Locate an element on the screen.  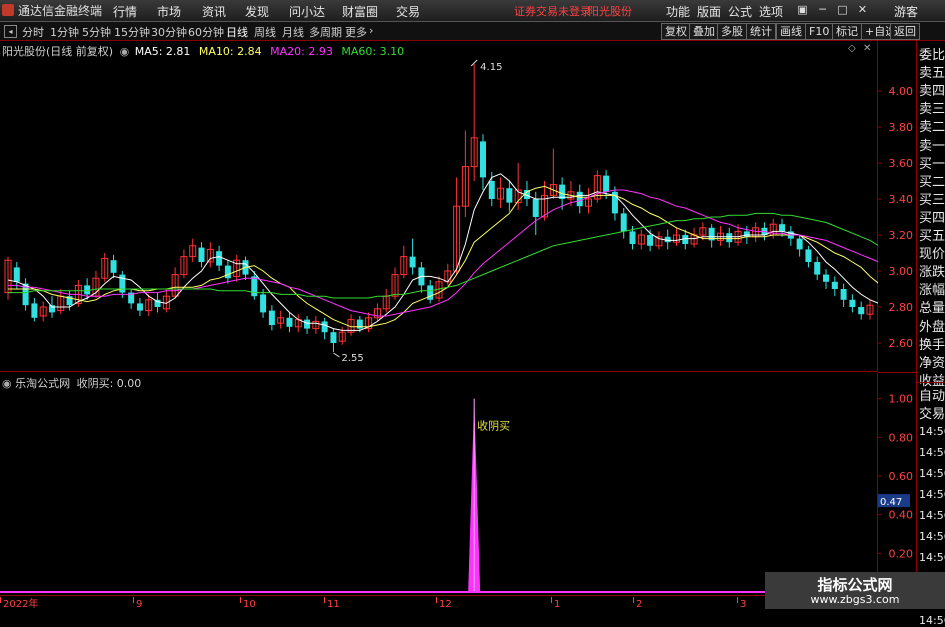
period-30min: 30分钟 is located at coordinates (169, 32).